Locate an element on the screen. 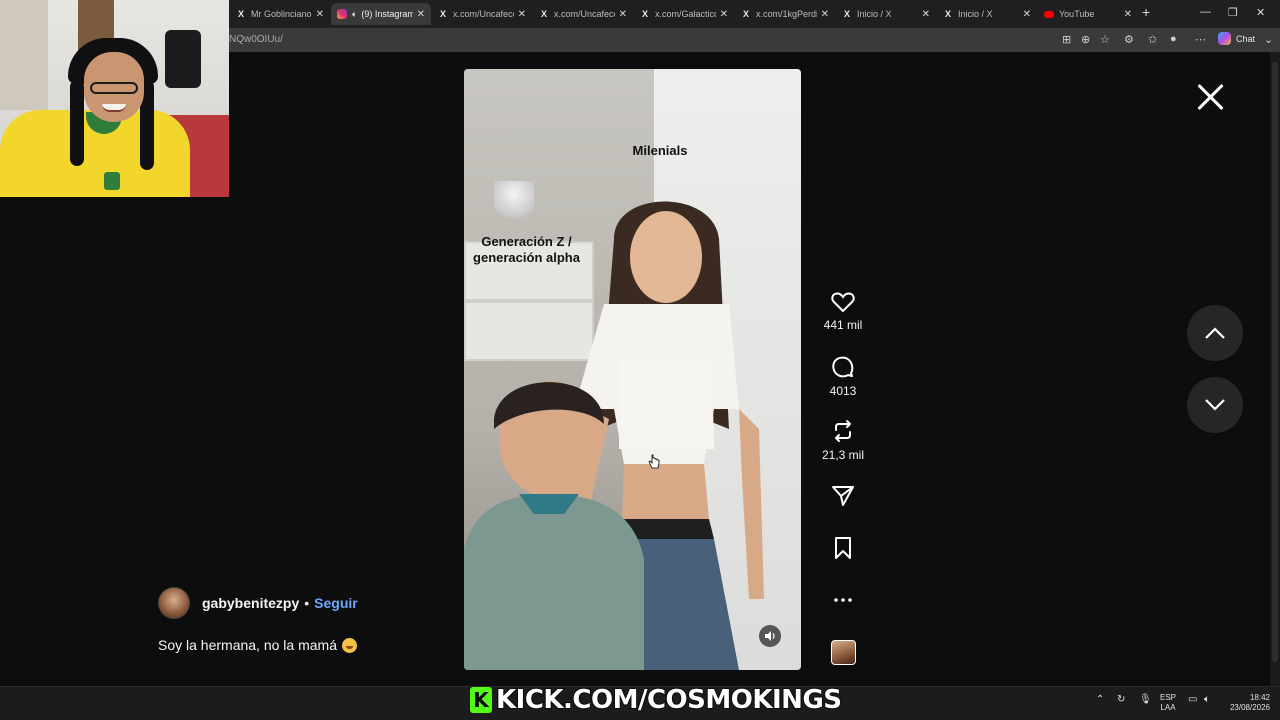 This screenshot has height=720, width=1280. speaker-icon is located at coordinates (770, 636).